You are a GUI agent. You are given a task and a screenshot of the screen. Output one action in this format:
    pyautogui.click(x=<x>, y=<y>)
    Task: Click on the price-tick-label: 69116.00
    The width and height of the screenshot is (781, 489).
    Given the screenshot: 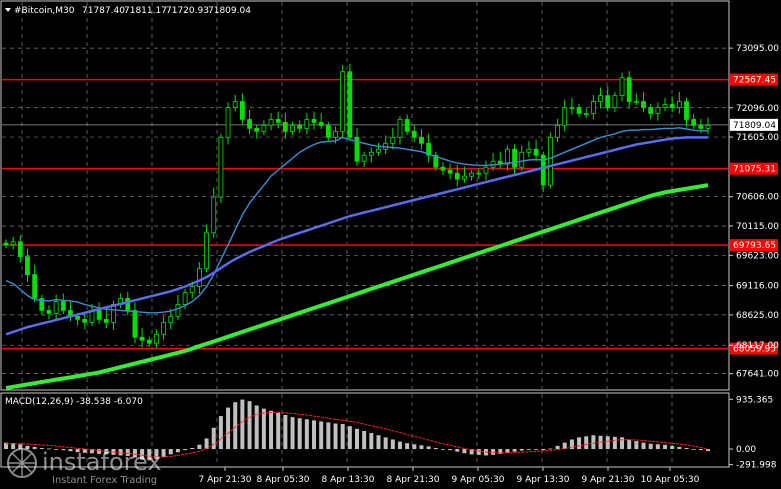 What is the action you would take?
    pyautogui.click(x=757, y=287)
    